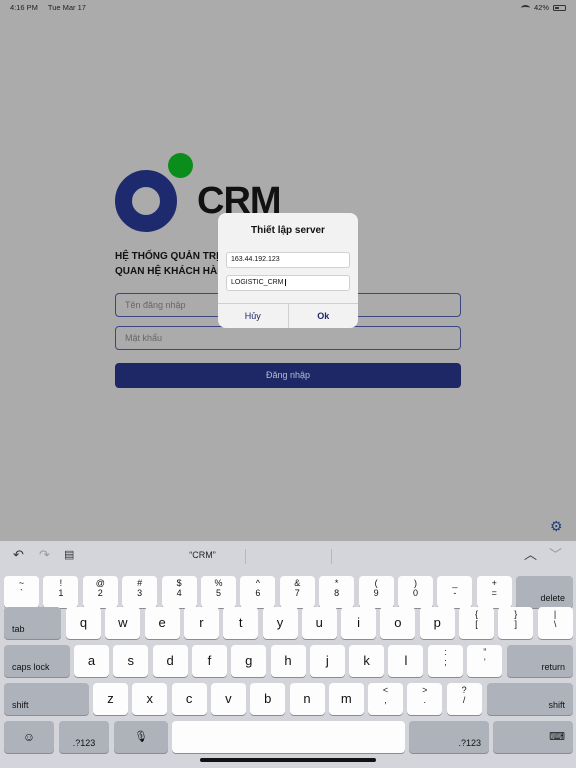 This screenshot has height=768, width=576. I want to click on battery-percent: 42%, so click(541, 7).